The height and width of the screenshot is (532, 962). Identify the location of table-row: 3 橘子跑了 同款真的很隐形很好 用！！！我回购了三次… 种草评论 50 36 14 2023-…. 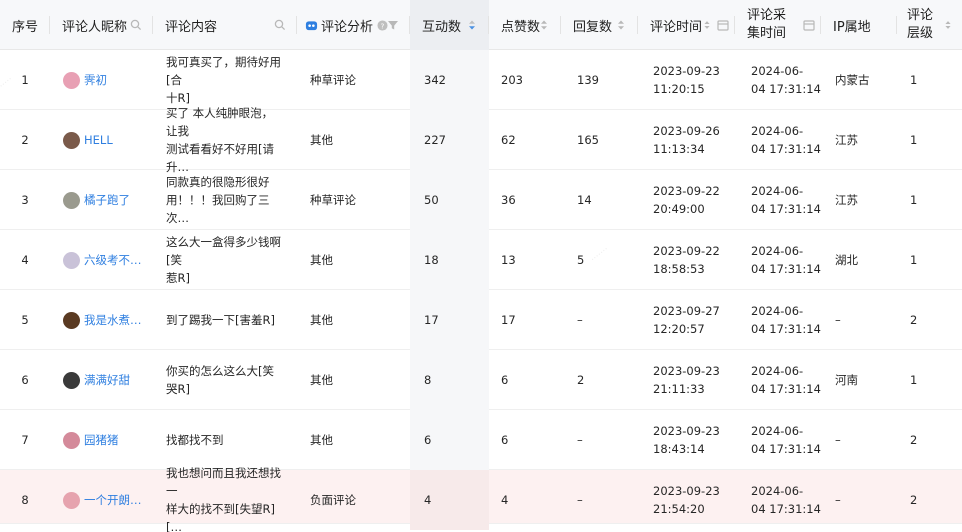
(481, 200).